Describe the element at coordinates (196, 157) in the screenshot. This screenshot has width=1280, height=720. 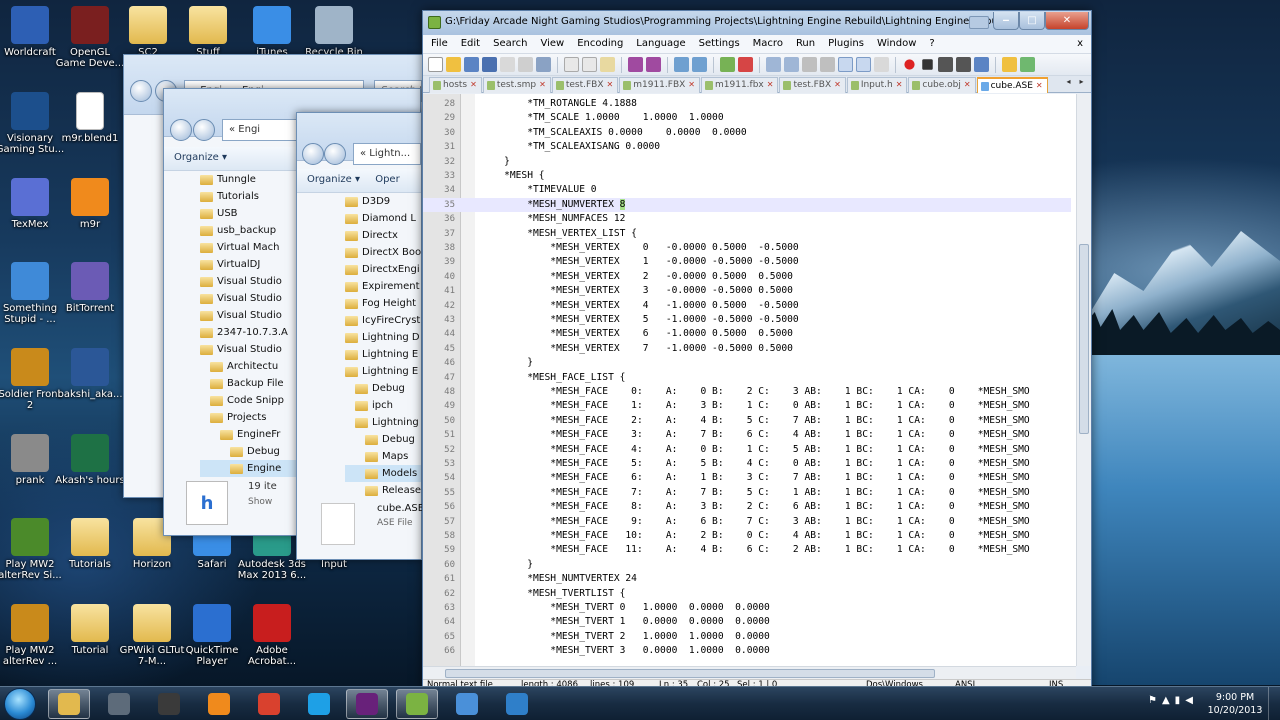
I see `organize-button: Organize` at that location.